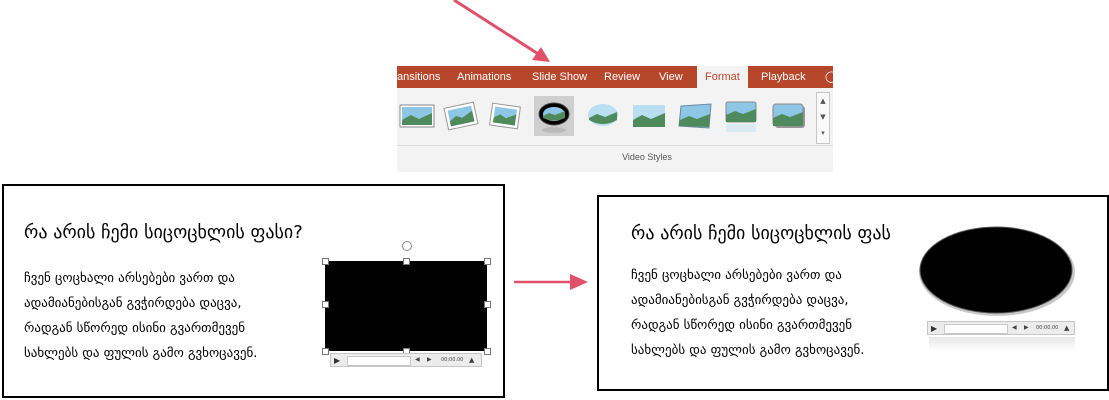 The width and height of the screenshot is (1109, 400). I want to click on tab-playback: Playback, so click(783, 77).